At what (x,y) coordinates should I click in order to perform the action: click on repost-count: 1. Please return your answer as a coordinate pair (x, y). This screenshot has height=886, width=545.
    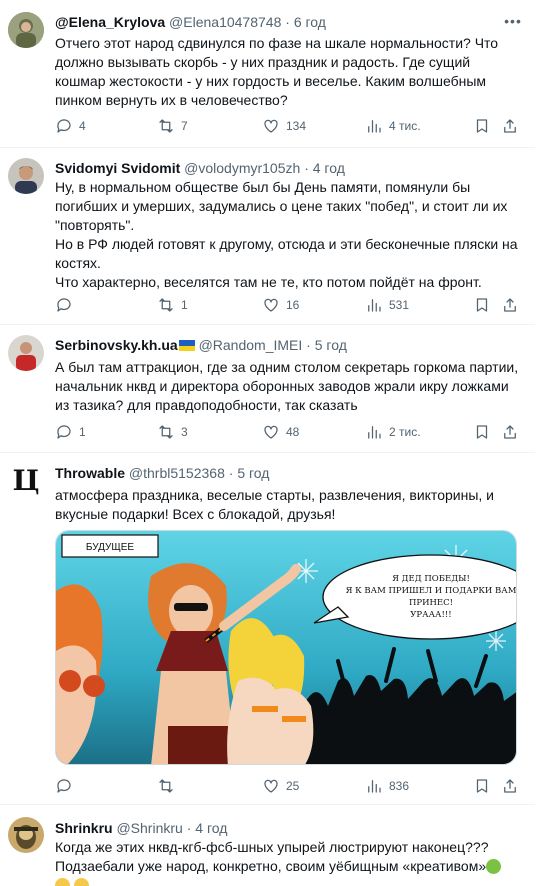
    Looking at the image, I should click on (184, 305).